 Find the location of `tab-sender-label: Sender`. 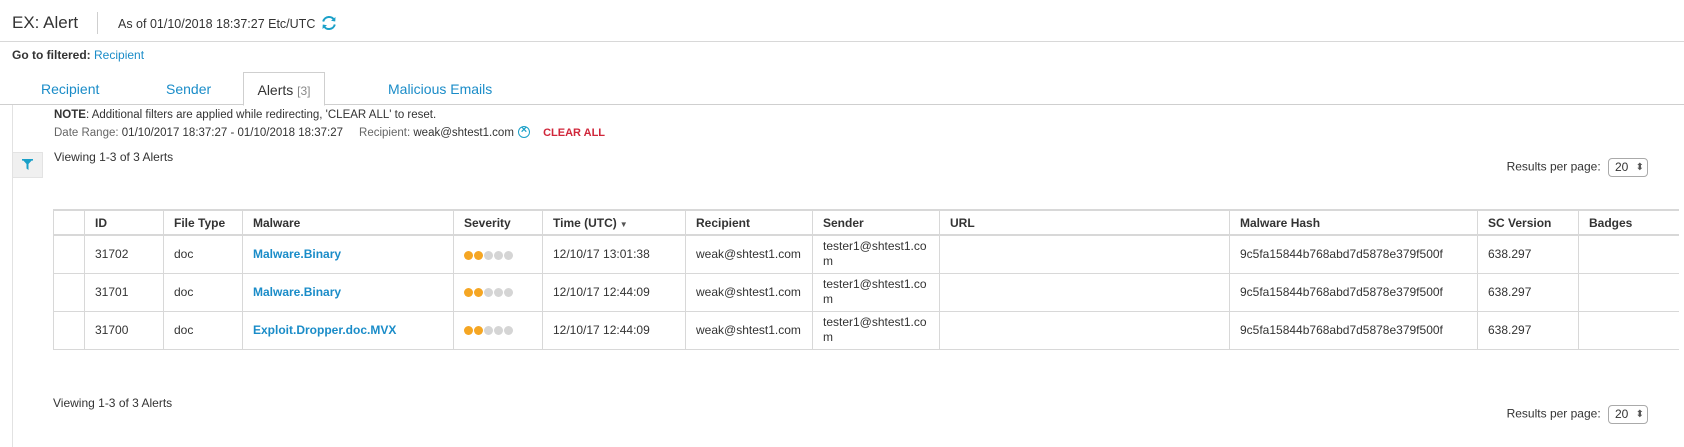

tab-sender-label: Sender is located at coordinates (189, 89).